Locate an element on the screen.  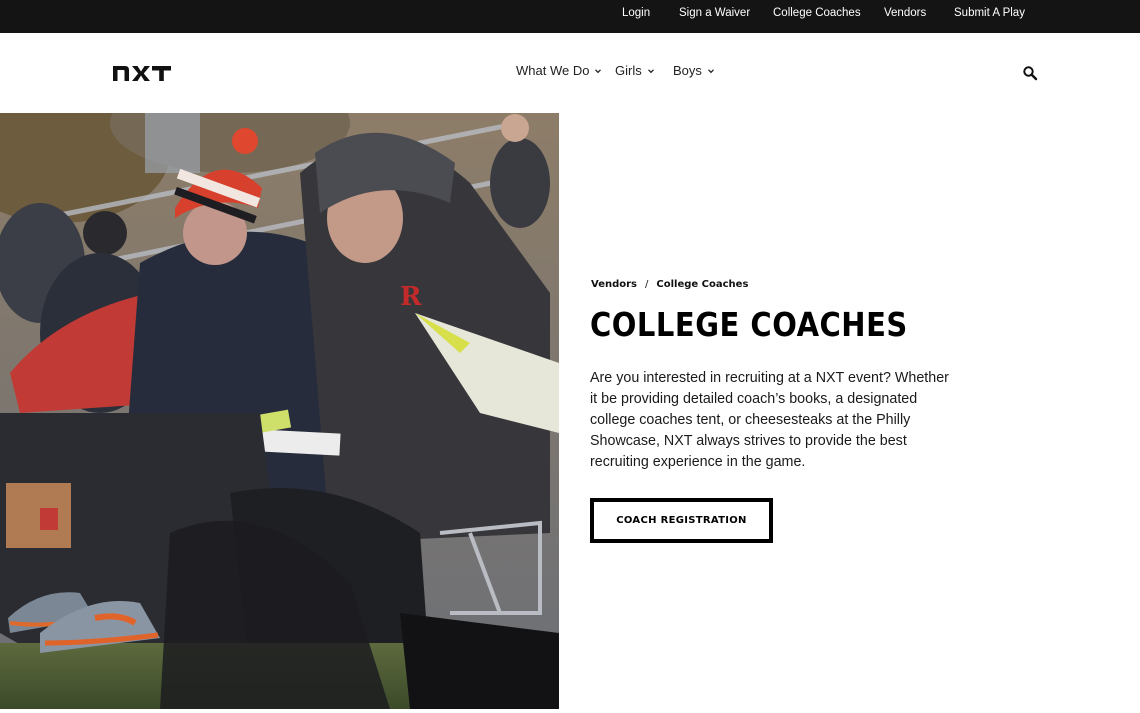
breadcrumb-vendors: Vendors is located at coordinates (614, 284).